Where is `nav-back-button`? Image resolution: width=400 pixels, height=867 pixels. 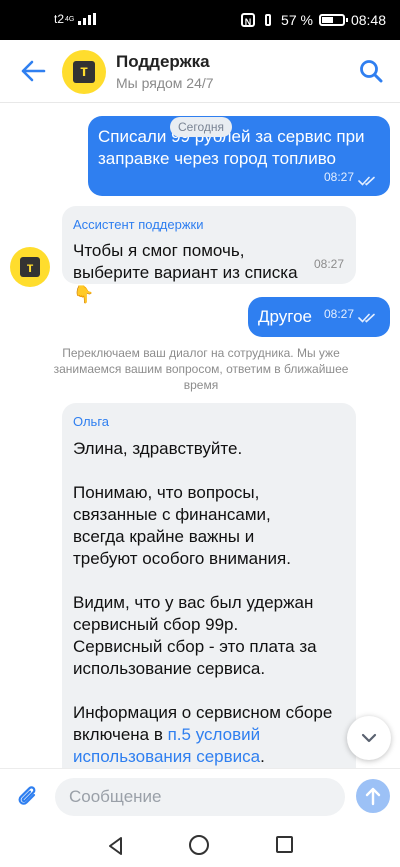 nav-back-button is located at coordinates (116, 846).